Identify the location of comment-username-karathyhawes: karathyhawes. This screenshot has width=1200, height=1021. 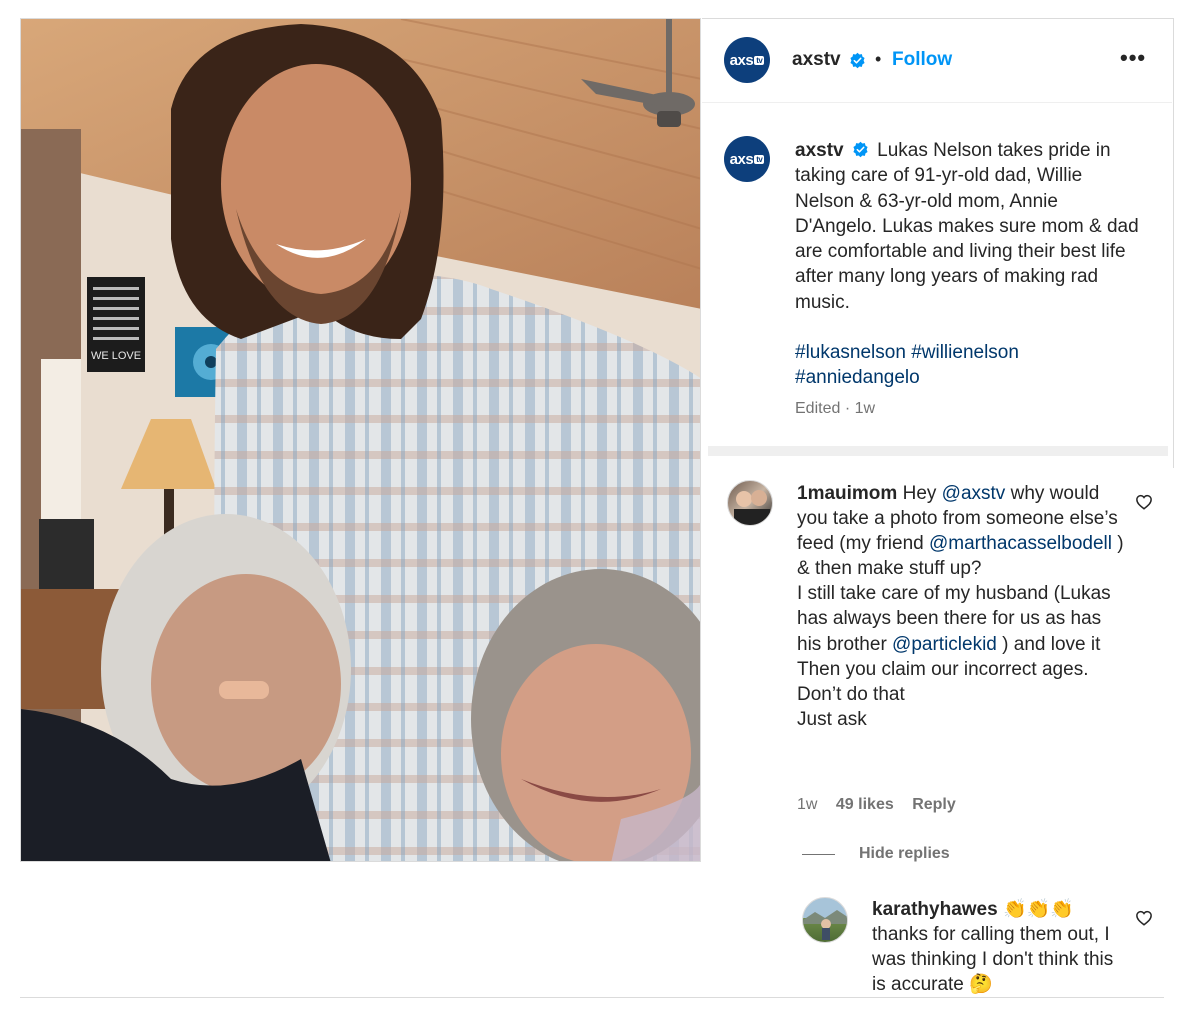
(935, 909).